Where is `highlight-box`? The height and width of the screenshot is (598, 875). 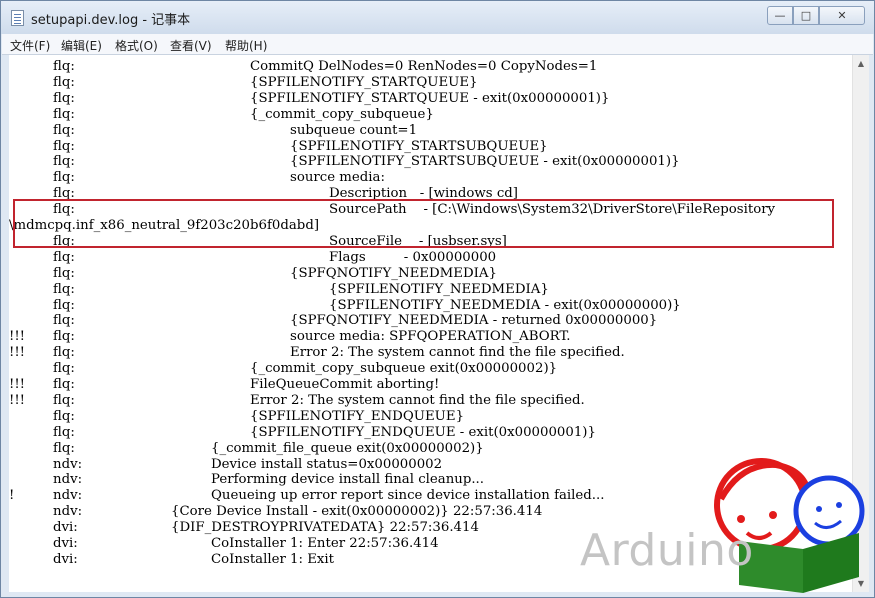 highlight-box is located at coordinates (423, 223).